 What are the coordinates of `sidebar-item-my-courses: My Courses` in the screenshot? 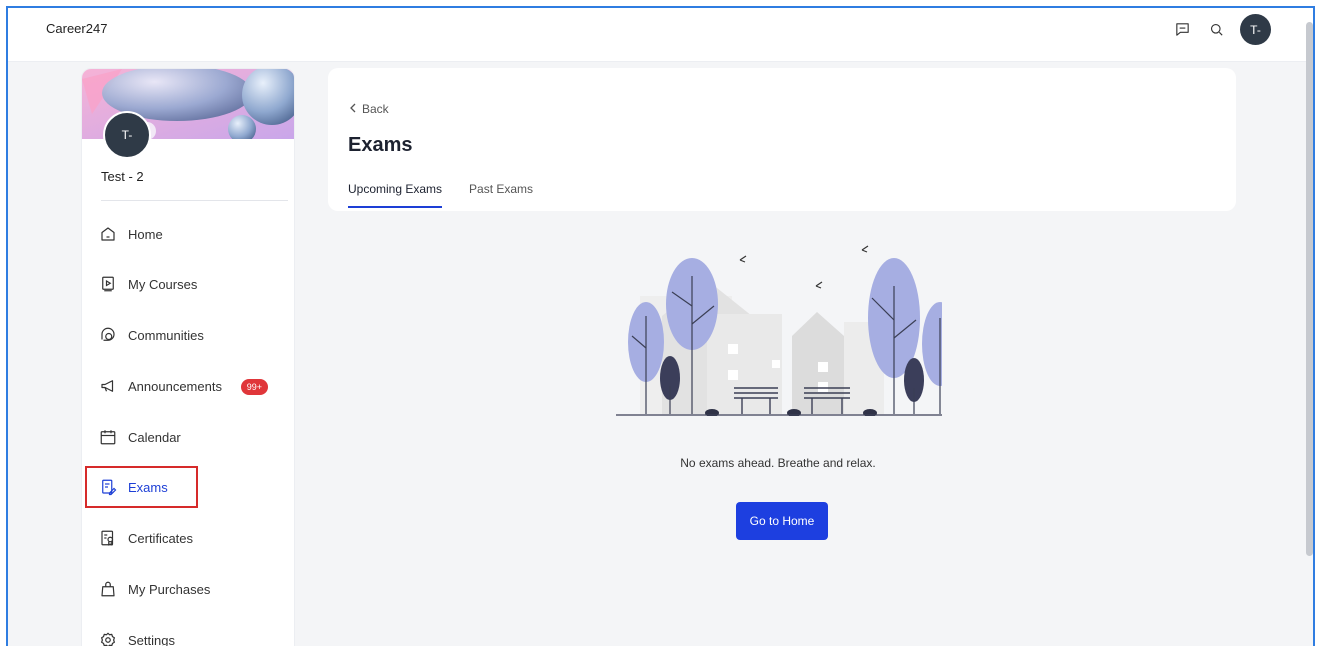 It's located at (189, 284).